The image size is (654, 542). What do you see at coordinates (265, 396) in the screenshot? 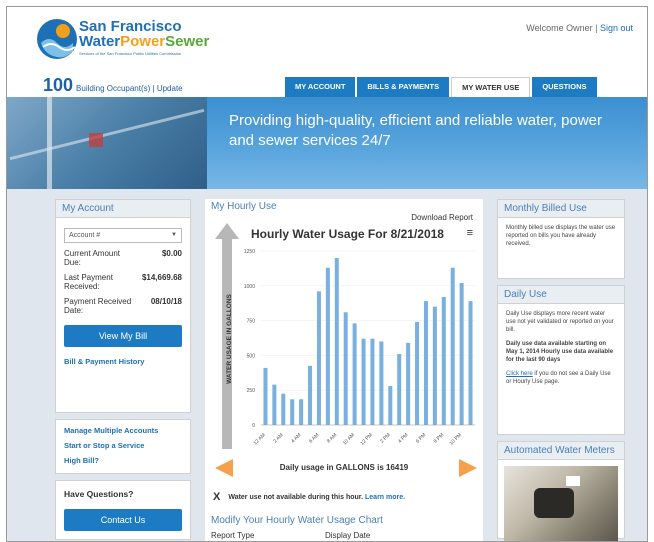
I see `bar-12-am` at bounding box center [265, 396].